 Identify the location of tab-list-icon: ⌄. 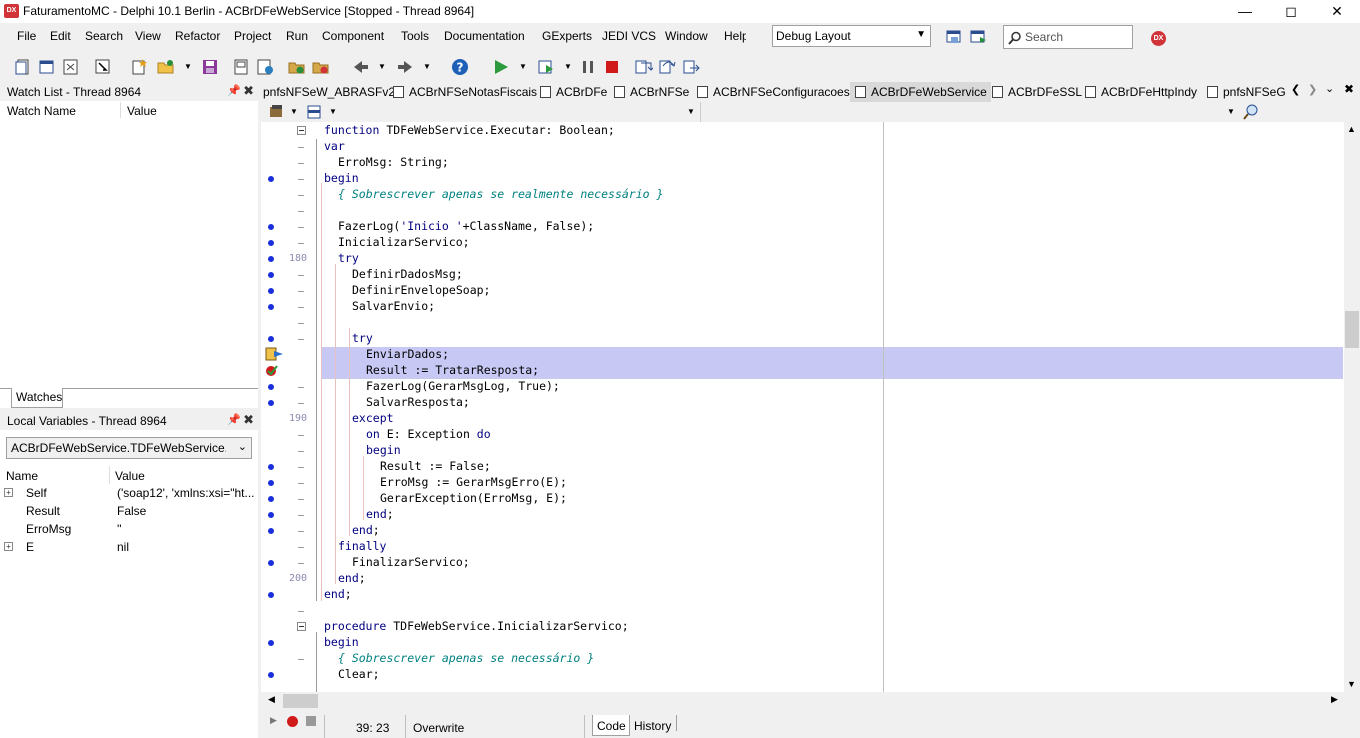
(1329, 88).